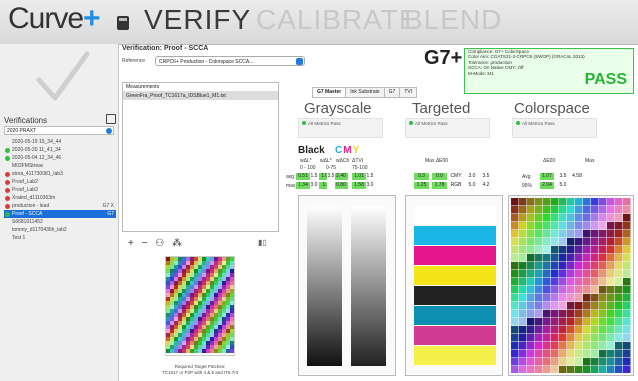  What do you see at coordinates (159, 243) in the screenshot?
I see `person-icon: ⚇` at bounding box center [159, 243].